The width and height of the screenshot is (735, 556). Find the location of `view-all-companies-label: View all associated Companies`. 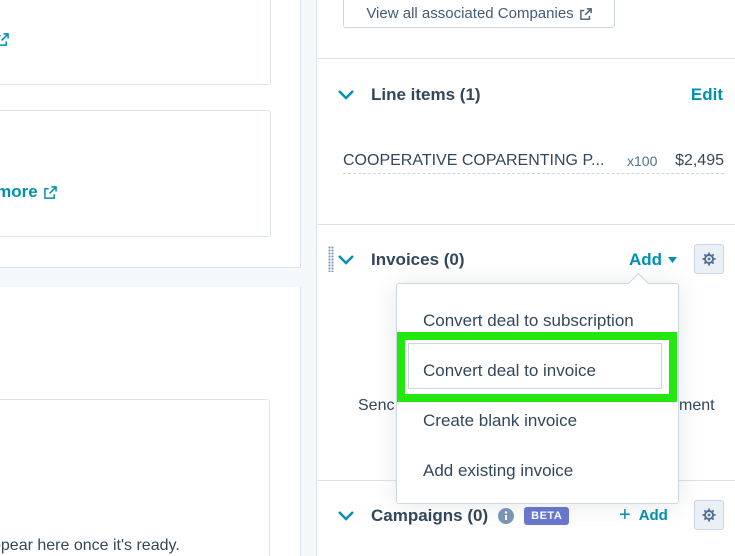

view-all-companies-label: View all associated Companies is located at coordinates (470, 13).